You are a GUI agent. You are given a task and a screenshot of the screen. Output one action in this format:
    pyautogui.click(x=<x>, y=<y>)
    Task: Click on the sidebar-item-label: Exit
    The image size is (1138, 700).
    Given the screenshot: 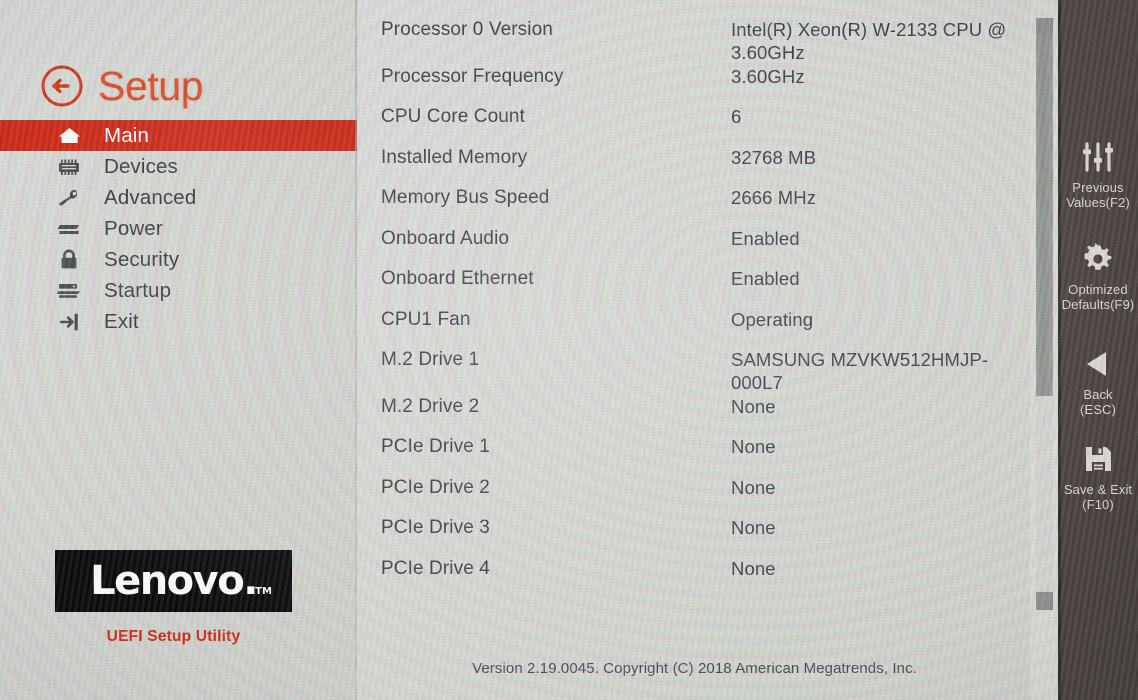 What is the action you would take?
    pyautogui.click(x=121, y=321)
    